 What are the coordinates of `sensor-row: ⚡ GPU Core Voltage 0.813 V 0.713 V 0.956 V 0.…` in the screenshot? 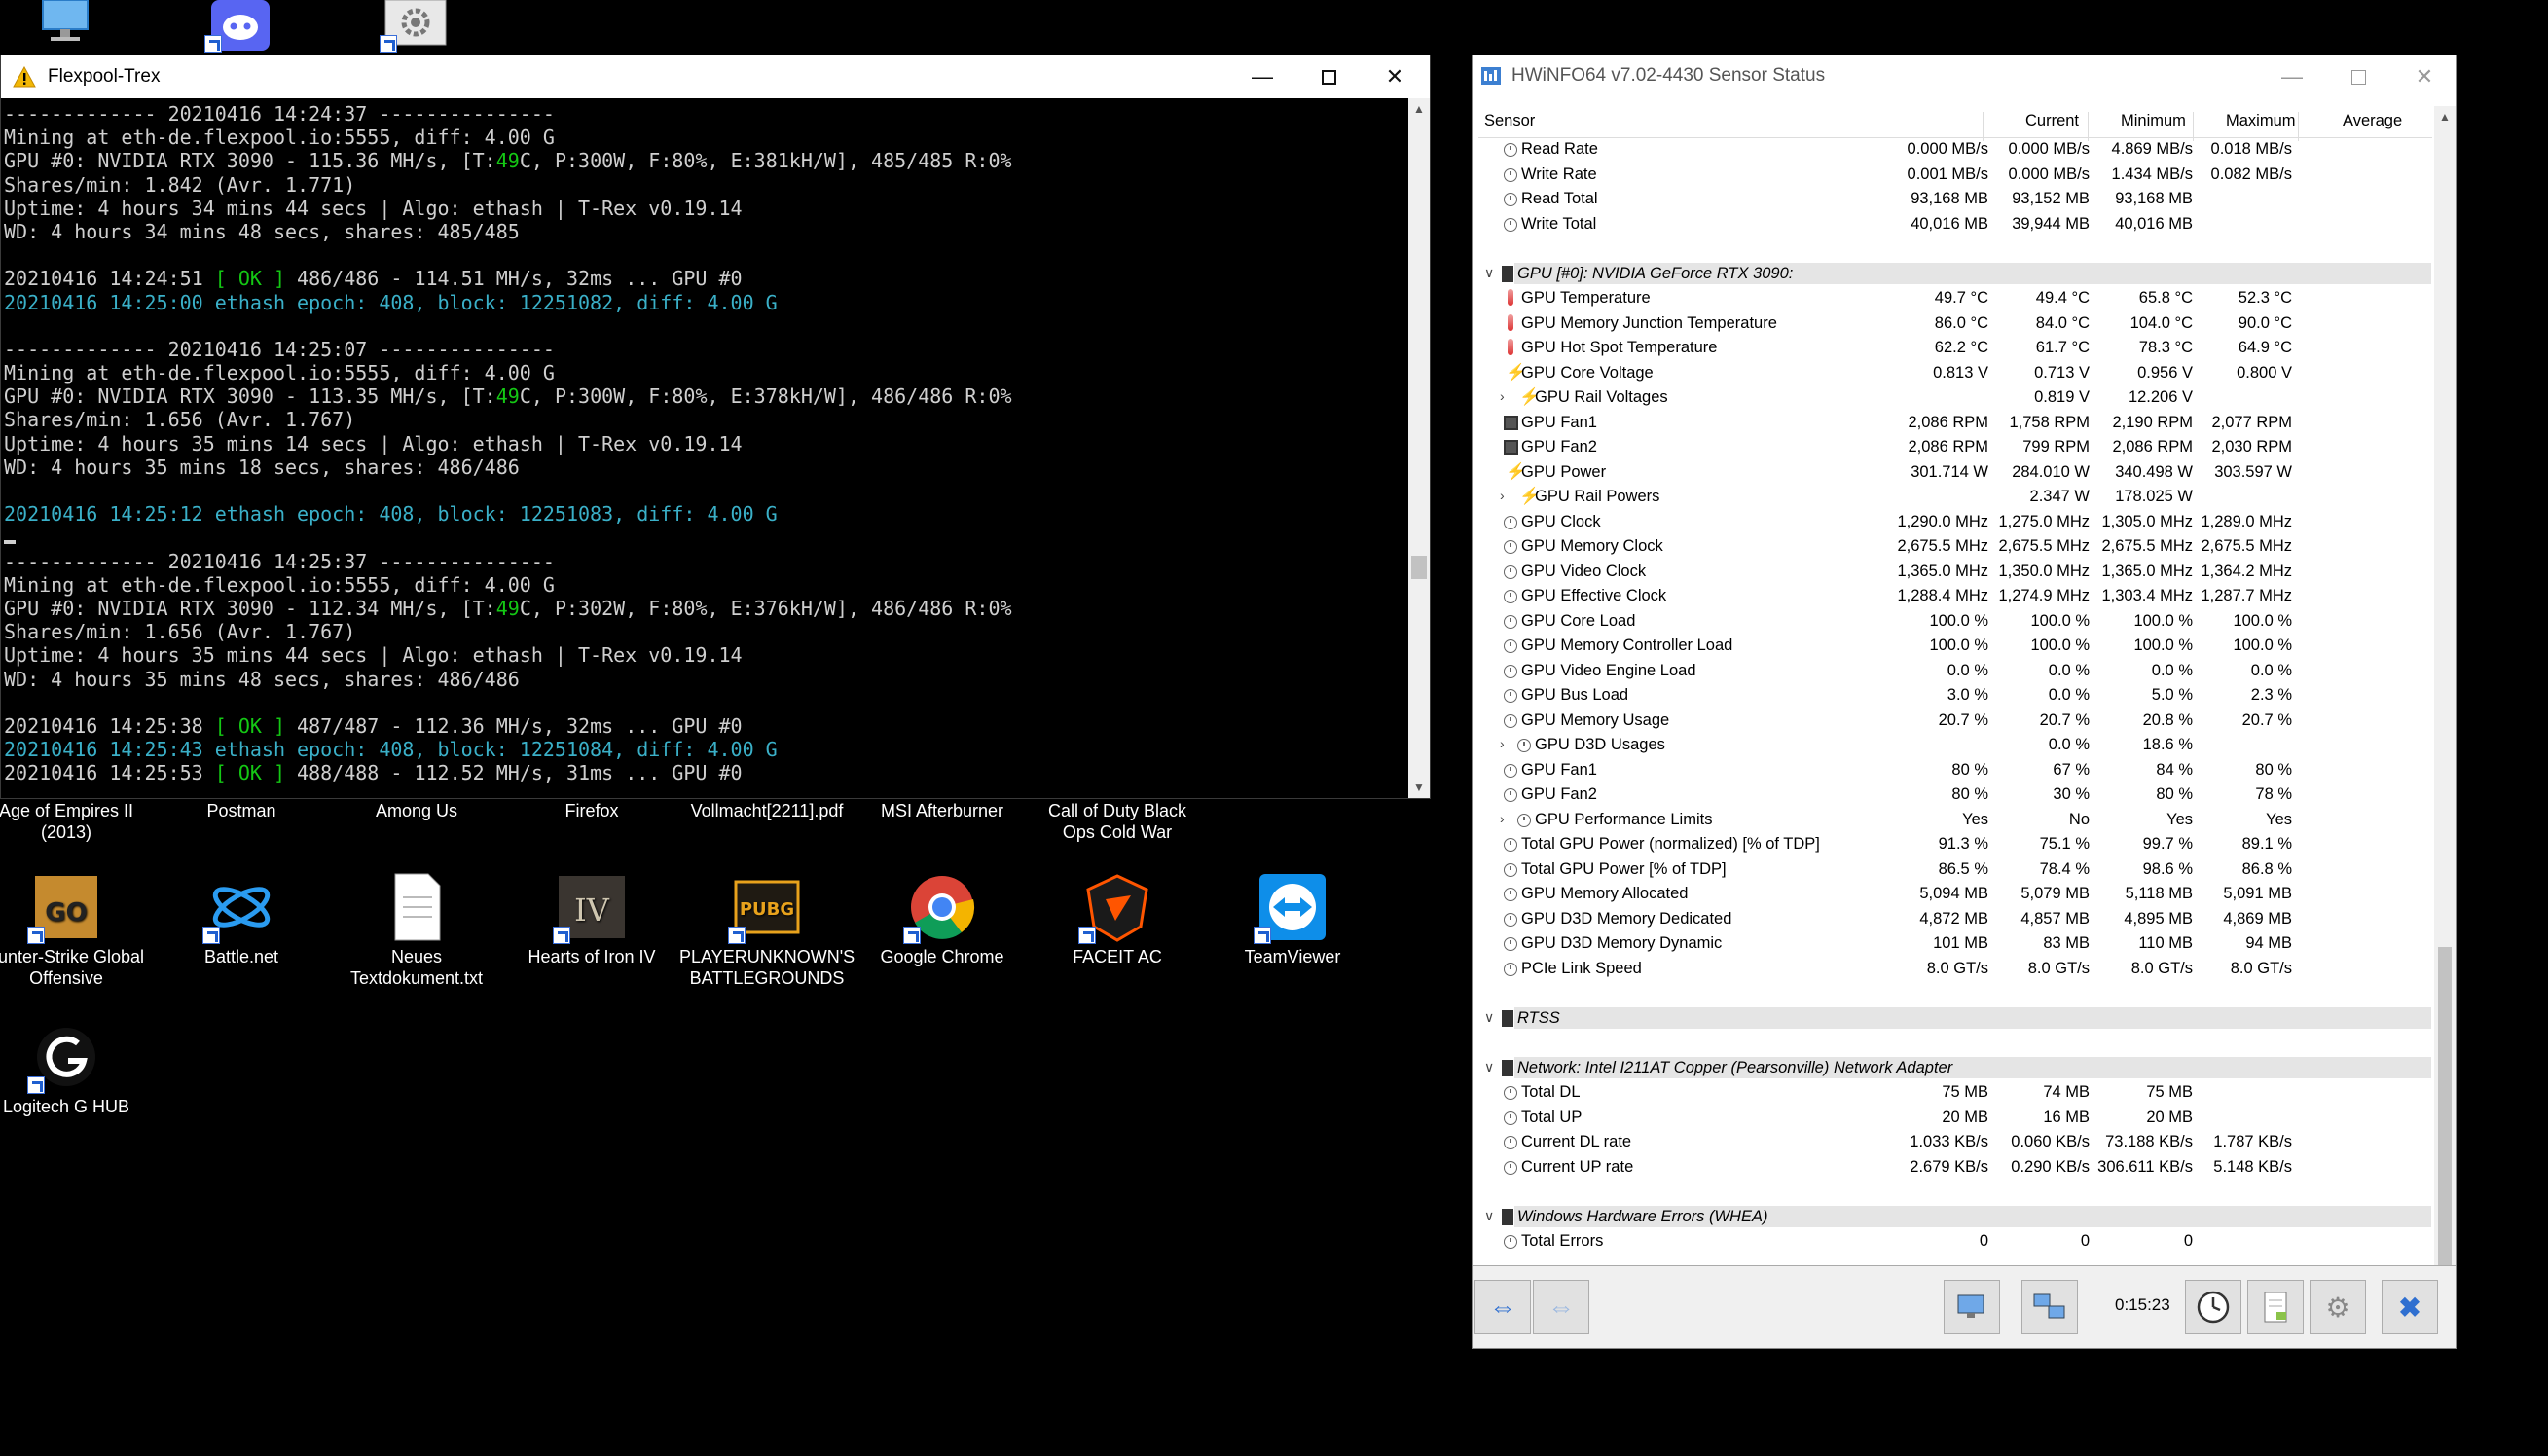 It's located at (1955, 373).